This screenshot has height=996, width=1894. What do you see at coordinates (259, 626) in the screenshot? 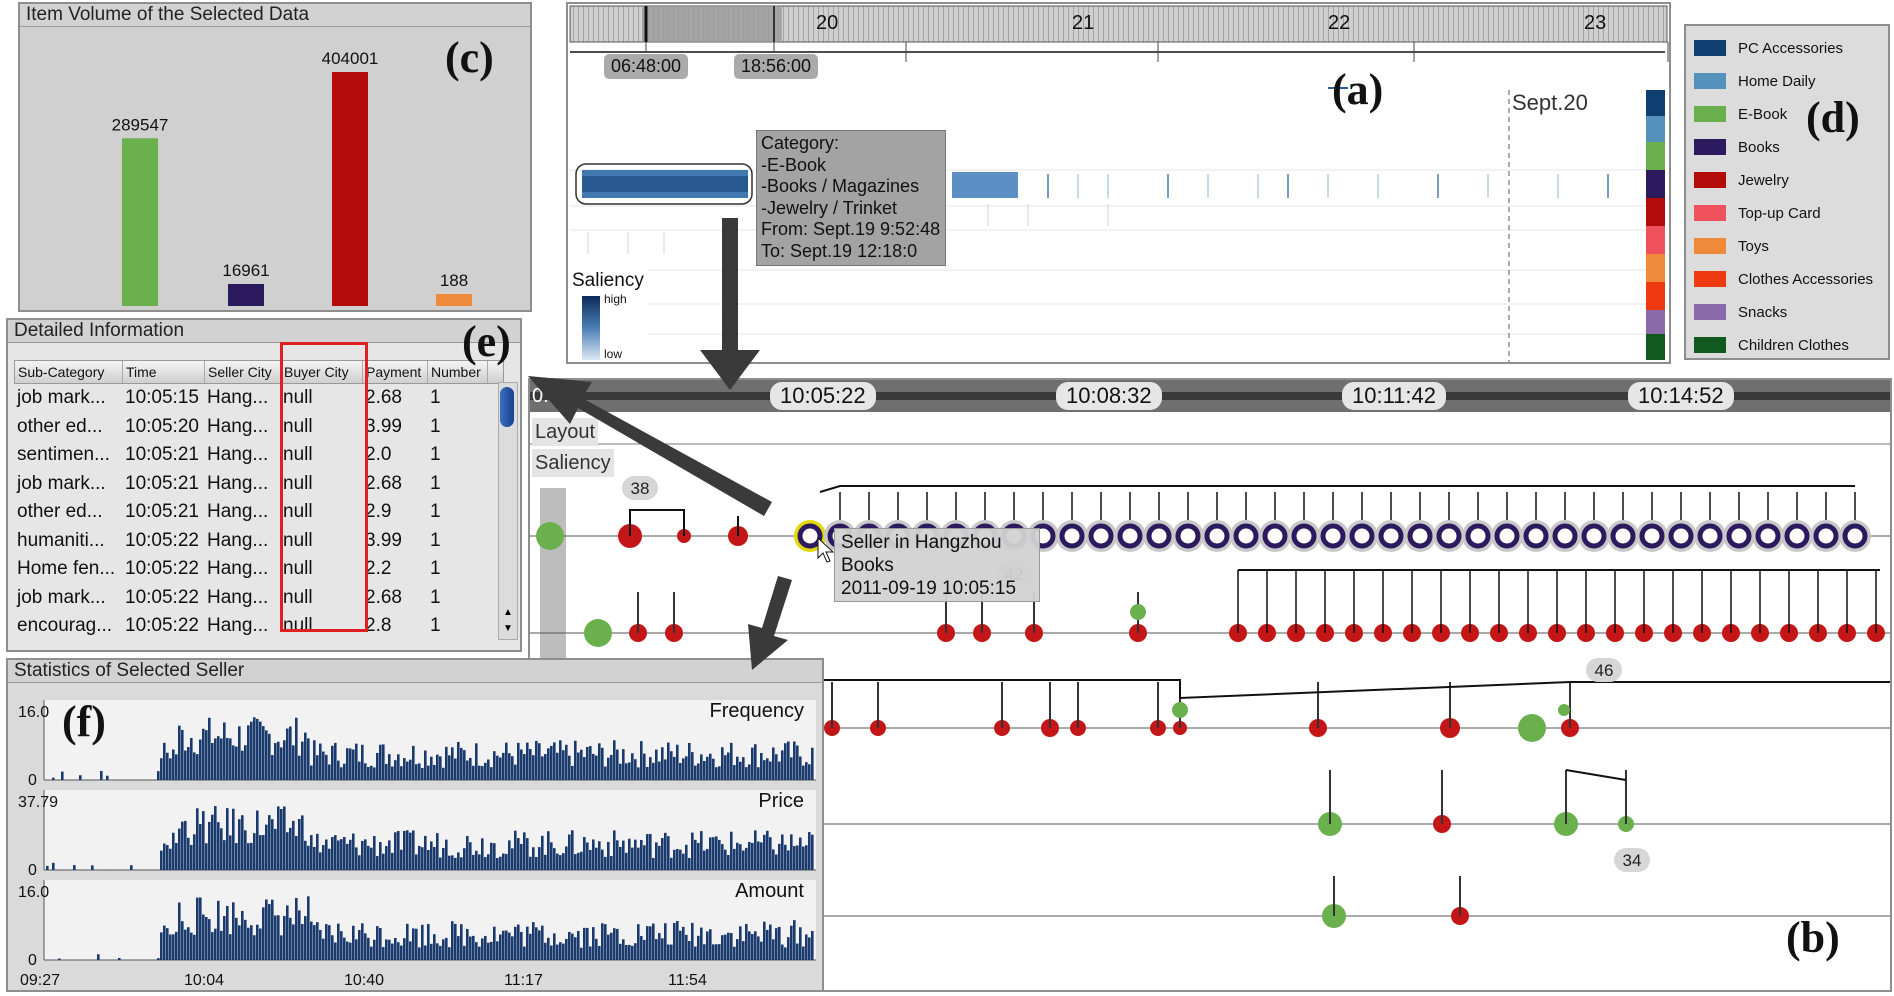
I see `table-row: encourag... 10:05:22 Hang... null 2.8 1` at bounding box center [259, 626].